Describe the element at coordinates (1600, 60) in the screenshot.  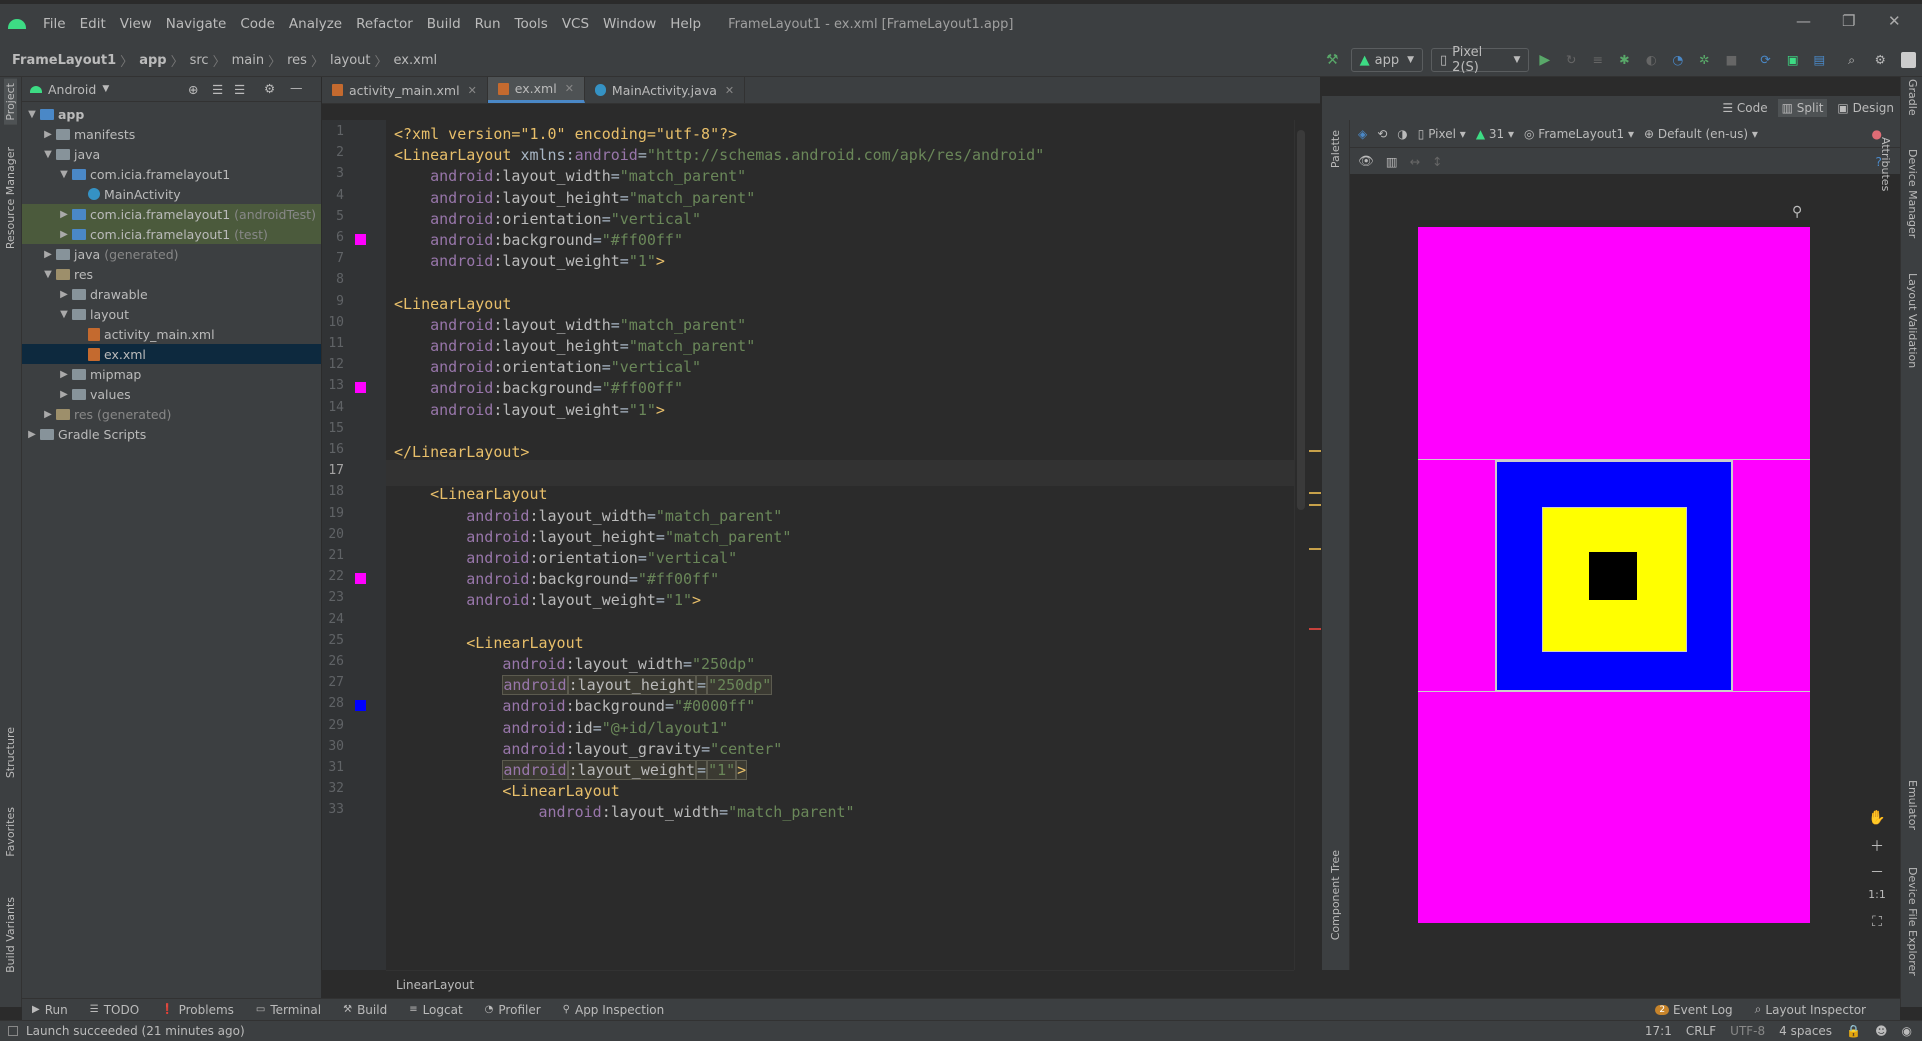
I see `apply-changes-icon: ≡` at that location.